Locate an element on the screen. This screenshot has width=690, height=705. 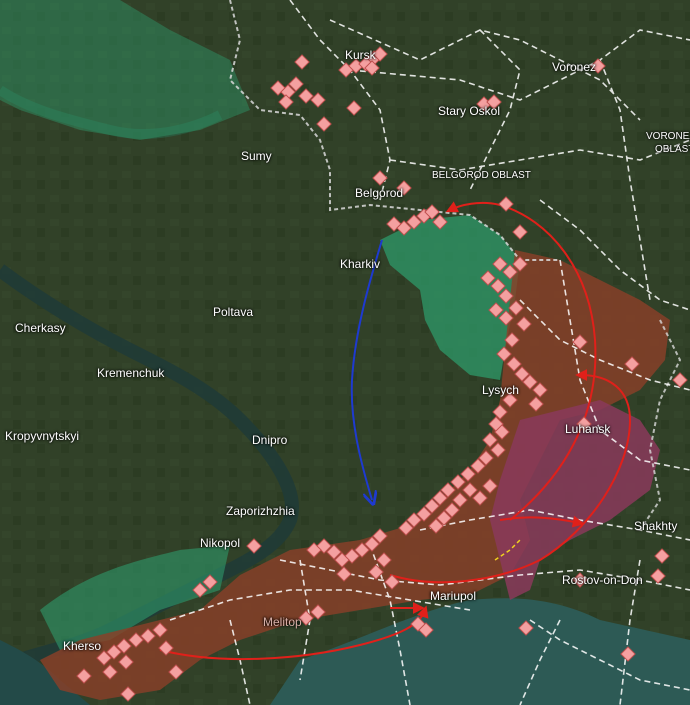
label-kropyvnytskyi: Kropyvnytskyi is located at coordinates (42, 436).